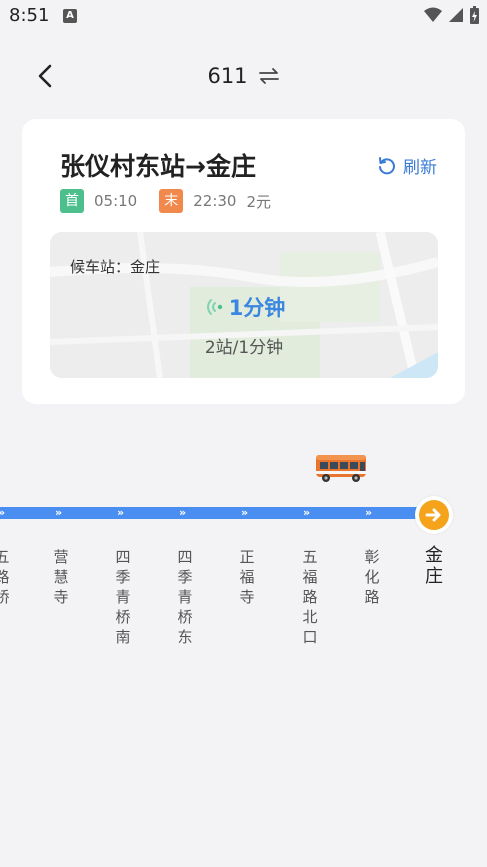 Image resolution: width=487 pixels, height=867 pixels. I want to click on swap-direction-icon, so click(269, 76).